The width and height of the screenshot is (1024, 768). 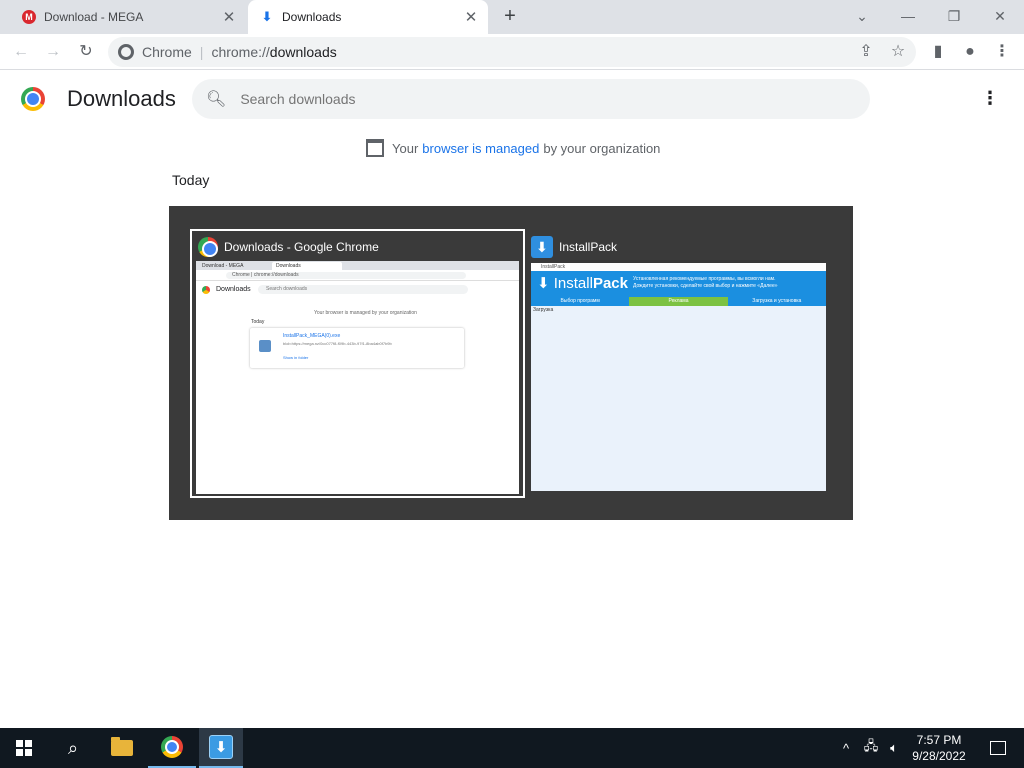 What do you see at coordinates (512, 748) in the screenshot?
I see `taskbar: ⌕ ⬇ ^ 🖧︎ 🔈︎ 7:57 PM 9/28/2022` at bounding box center [512, 748].